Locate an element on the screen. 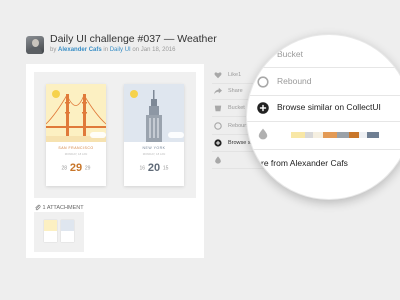 This screenshot has width=400, height=300. by-label: by is located at coordinates (53, 50).